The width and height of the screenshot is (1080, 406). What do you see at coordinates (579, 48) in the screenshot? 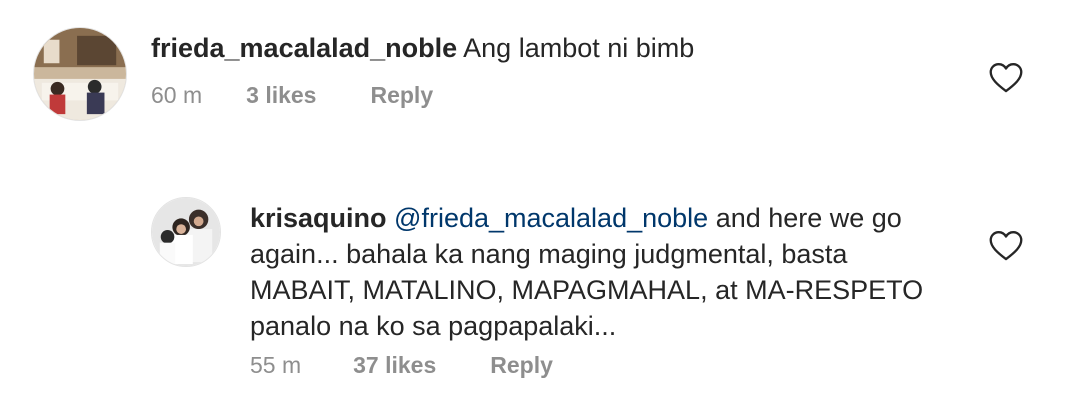
I see `comment-content: Ang lambot ni bimb` at bounding box center [579, 48].